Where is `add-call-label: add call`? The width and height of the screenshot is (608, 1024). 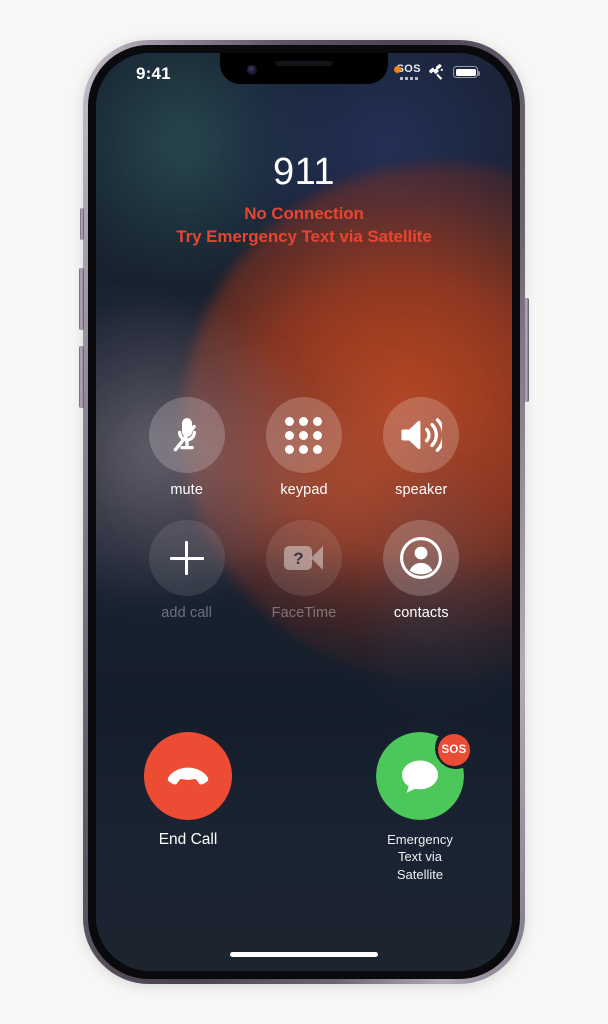
add-call-label: add call is located at coordinates (187, 613).